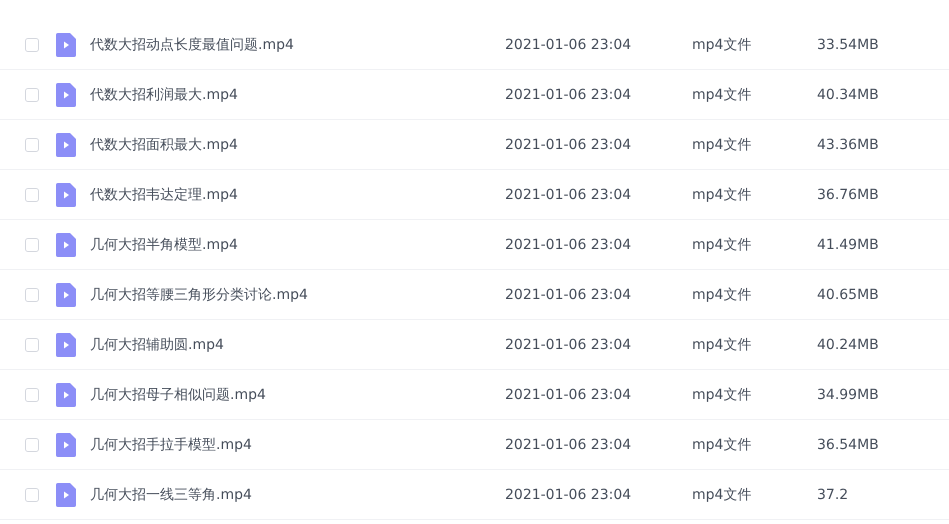 This screenshot has width=949, height=524. Describe the element at coordinates (297, 195) in the screenshot. I see `file-name: 代数大招韦达定理.mp4` at that location.